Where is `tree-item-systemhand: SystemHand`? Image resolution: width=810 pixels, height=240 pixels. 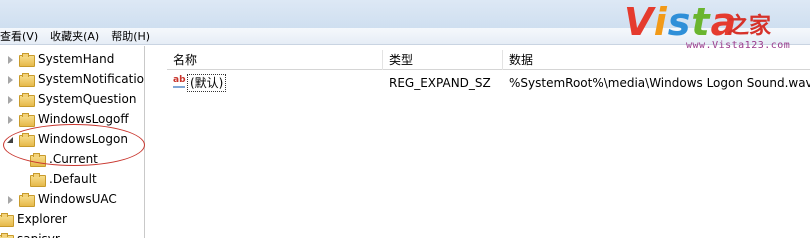
tree-item-systemhand: SystemHand is located at coordinates (60, 59).